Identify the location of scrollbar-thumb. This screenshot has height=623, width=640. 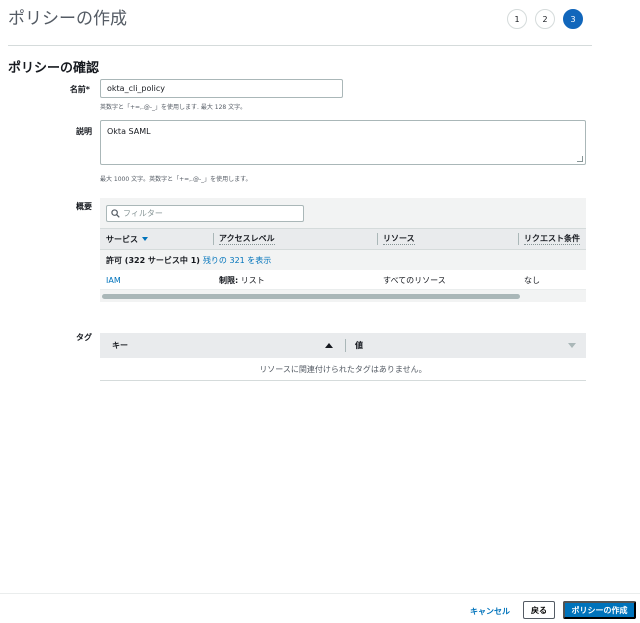
(311, 296).